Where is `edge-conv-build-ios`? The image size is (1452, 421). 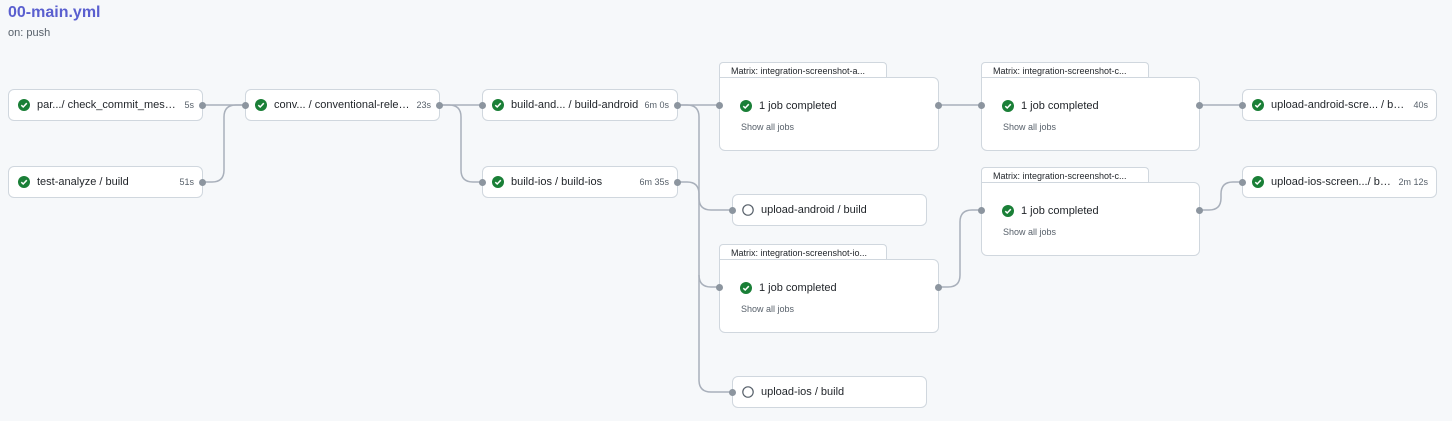 edge-conv-build-ios is located at coordinates (462, 143).